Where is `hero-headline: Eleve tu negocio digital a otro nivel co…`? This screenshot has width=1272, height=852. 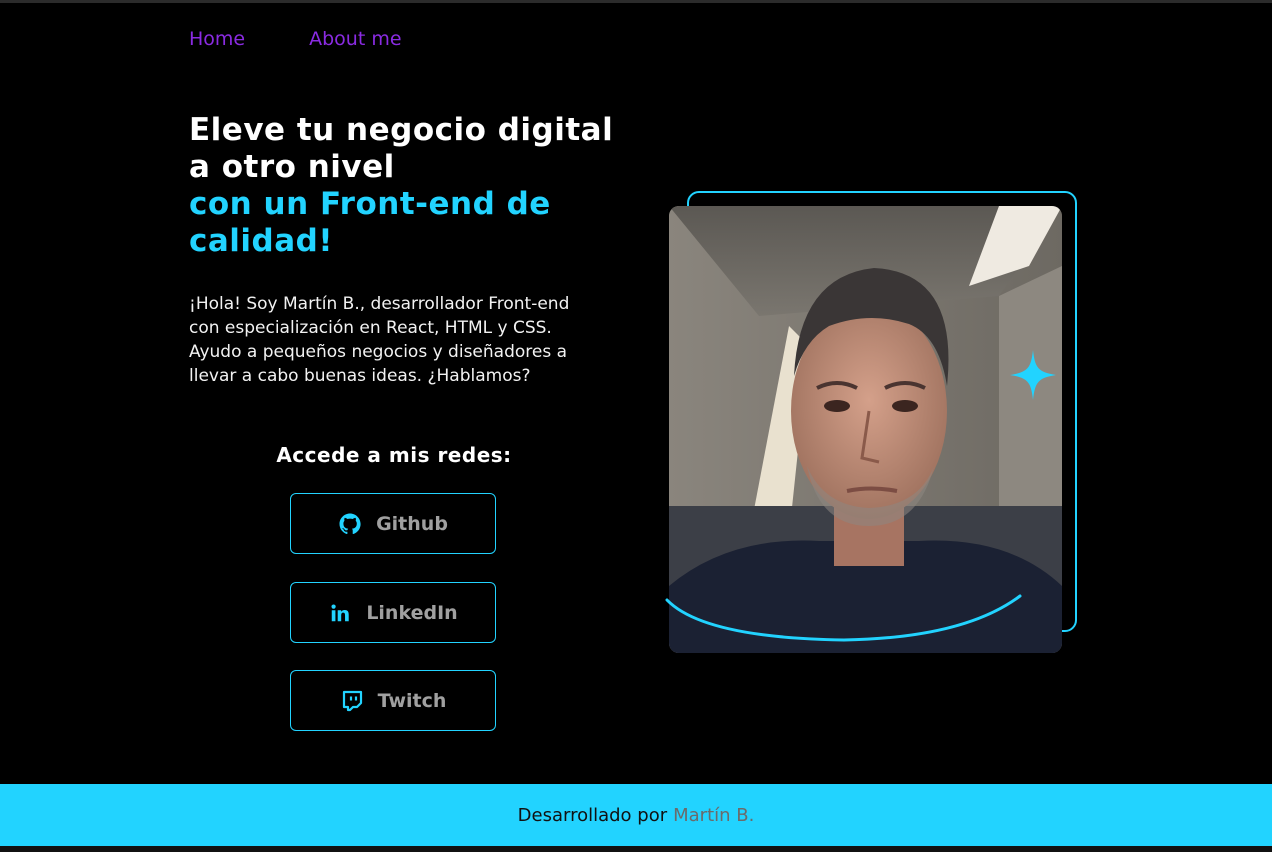 hero-headline: Eleve tu negocio digital a otro nivel co… is located at coordinates (404, 186).